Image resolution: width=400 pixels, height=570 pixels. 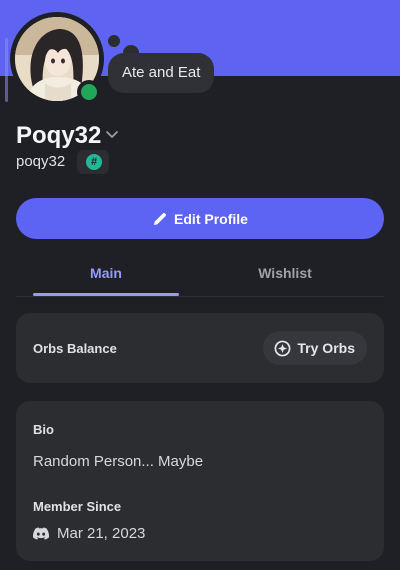 I want to click on pencil-icon, so click(x=160, y=218).